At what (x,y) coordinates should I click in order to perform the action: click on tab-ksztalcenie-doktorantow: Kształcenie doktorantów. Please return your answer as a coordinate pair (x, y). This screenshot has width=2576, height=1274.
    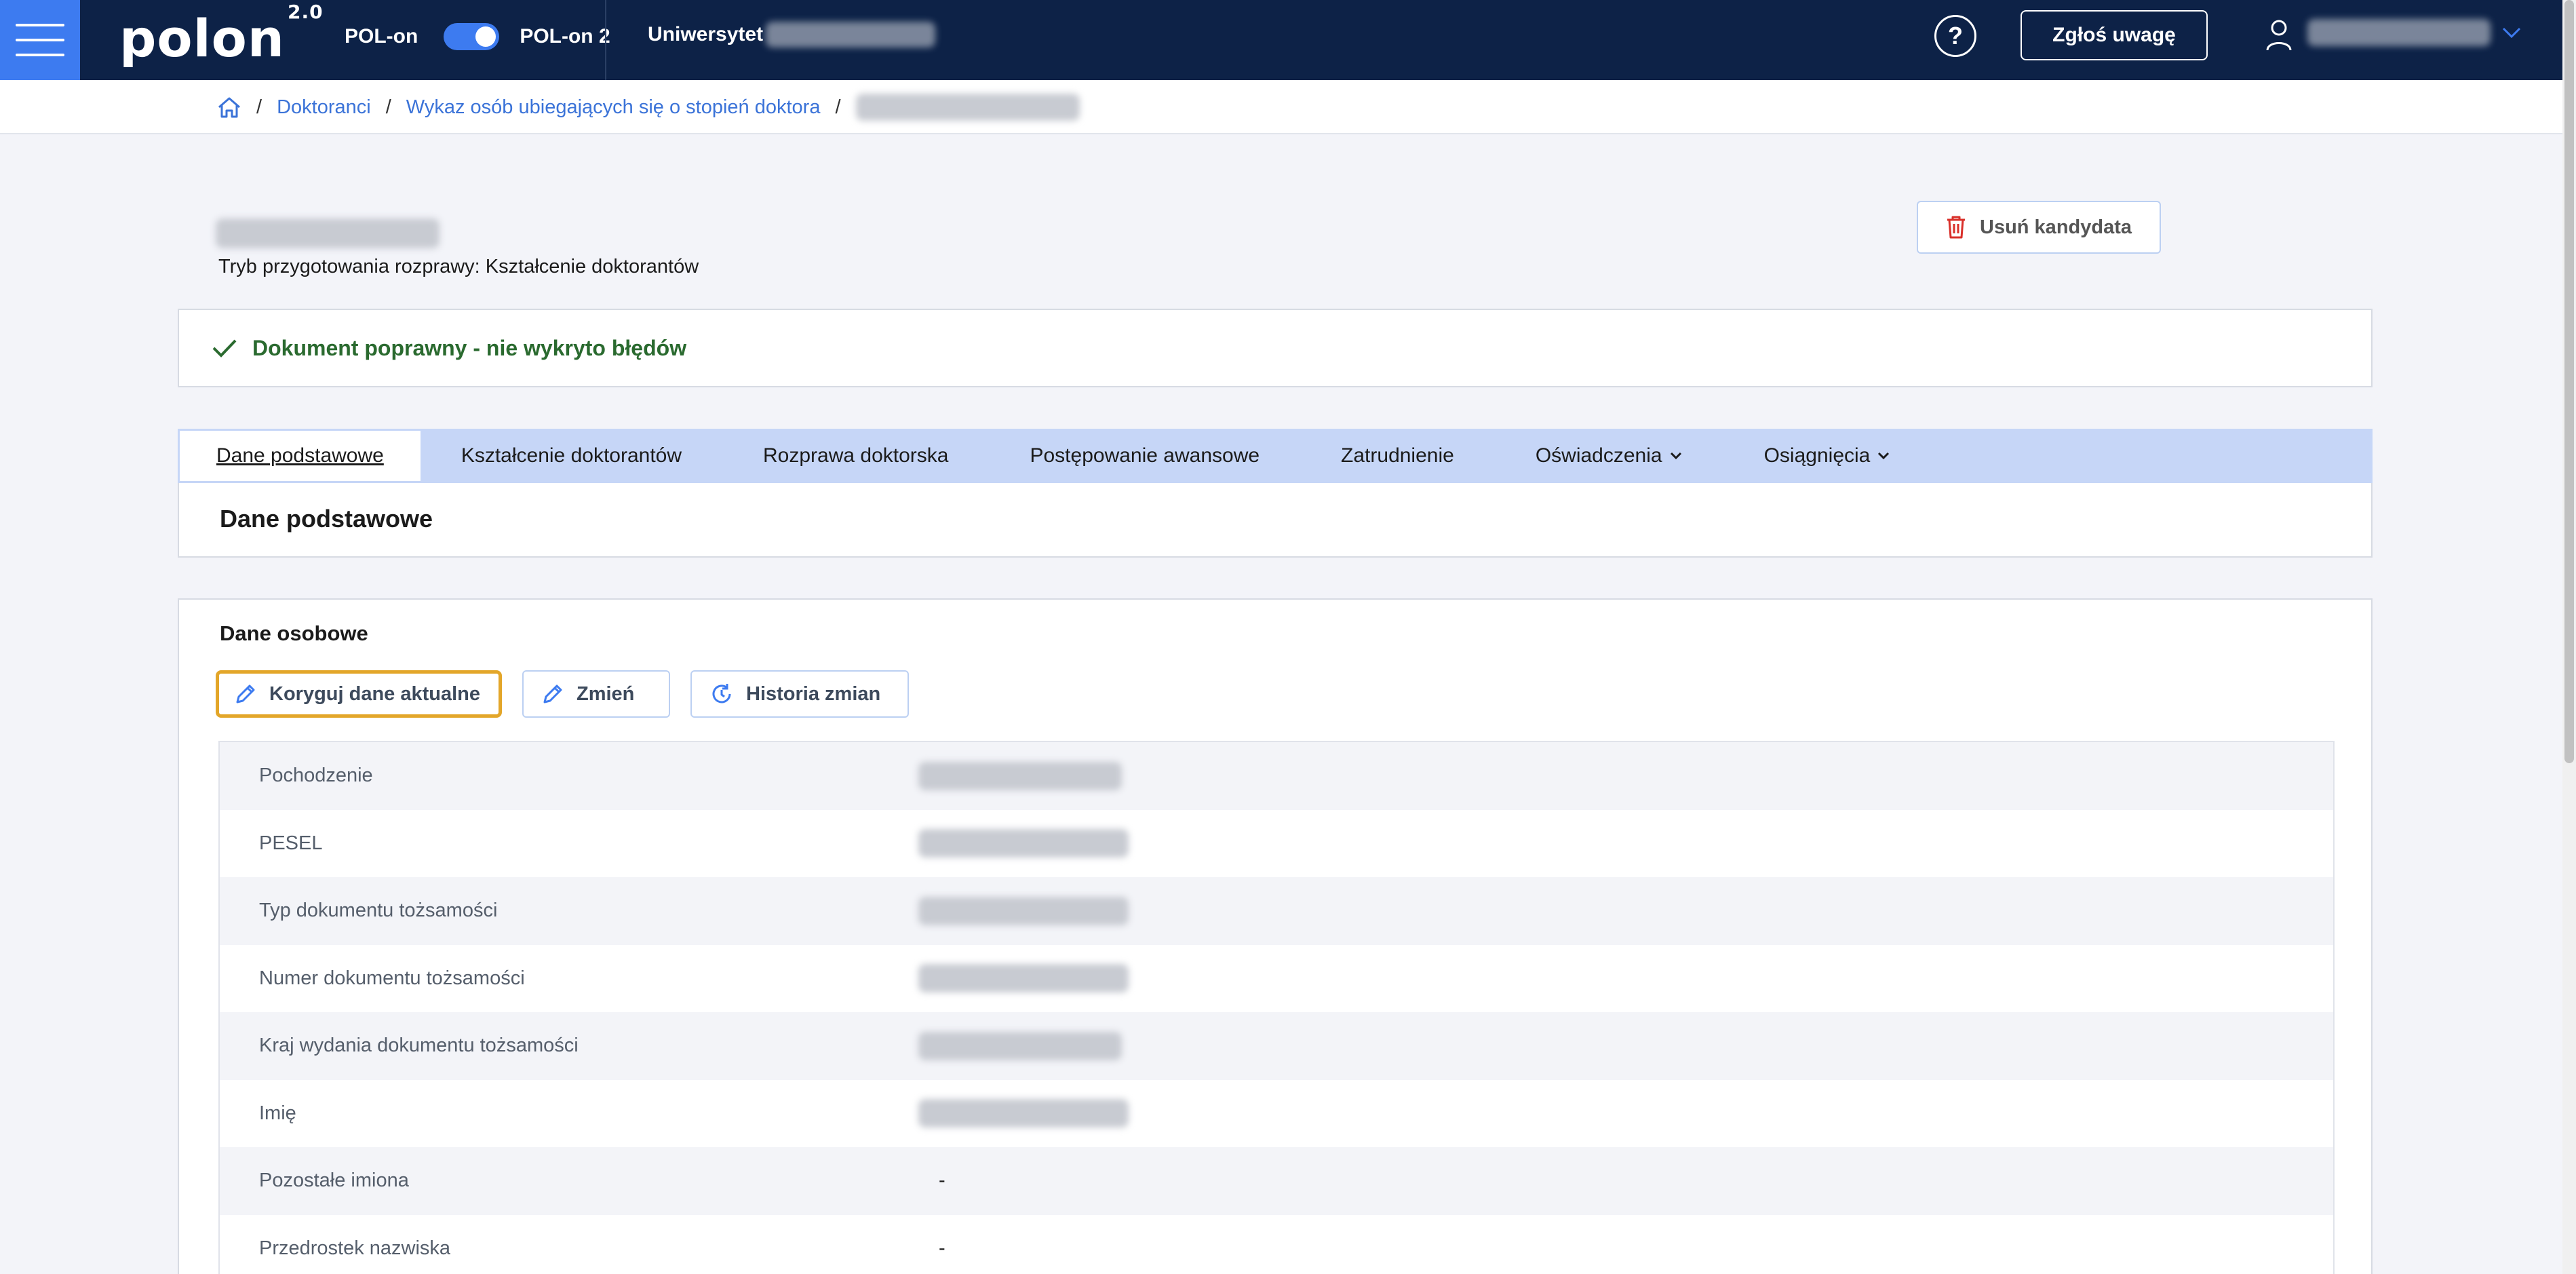
    Looking at the image, I should click on (571, 456).